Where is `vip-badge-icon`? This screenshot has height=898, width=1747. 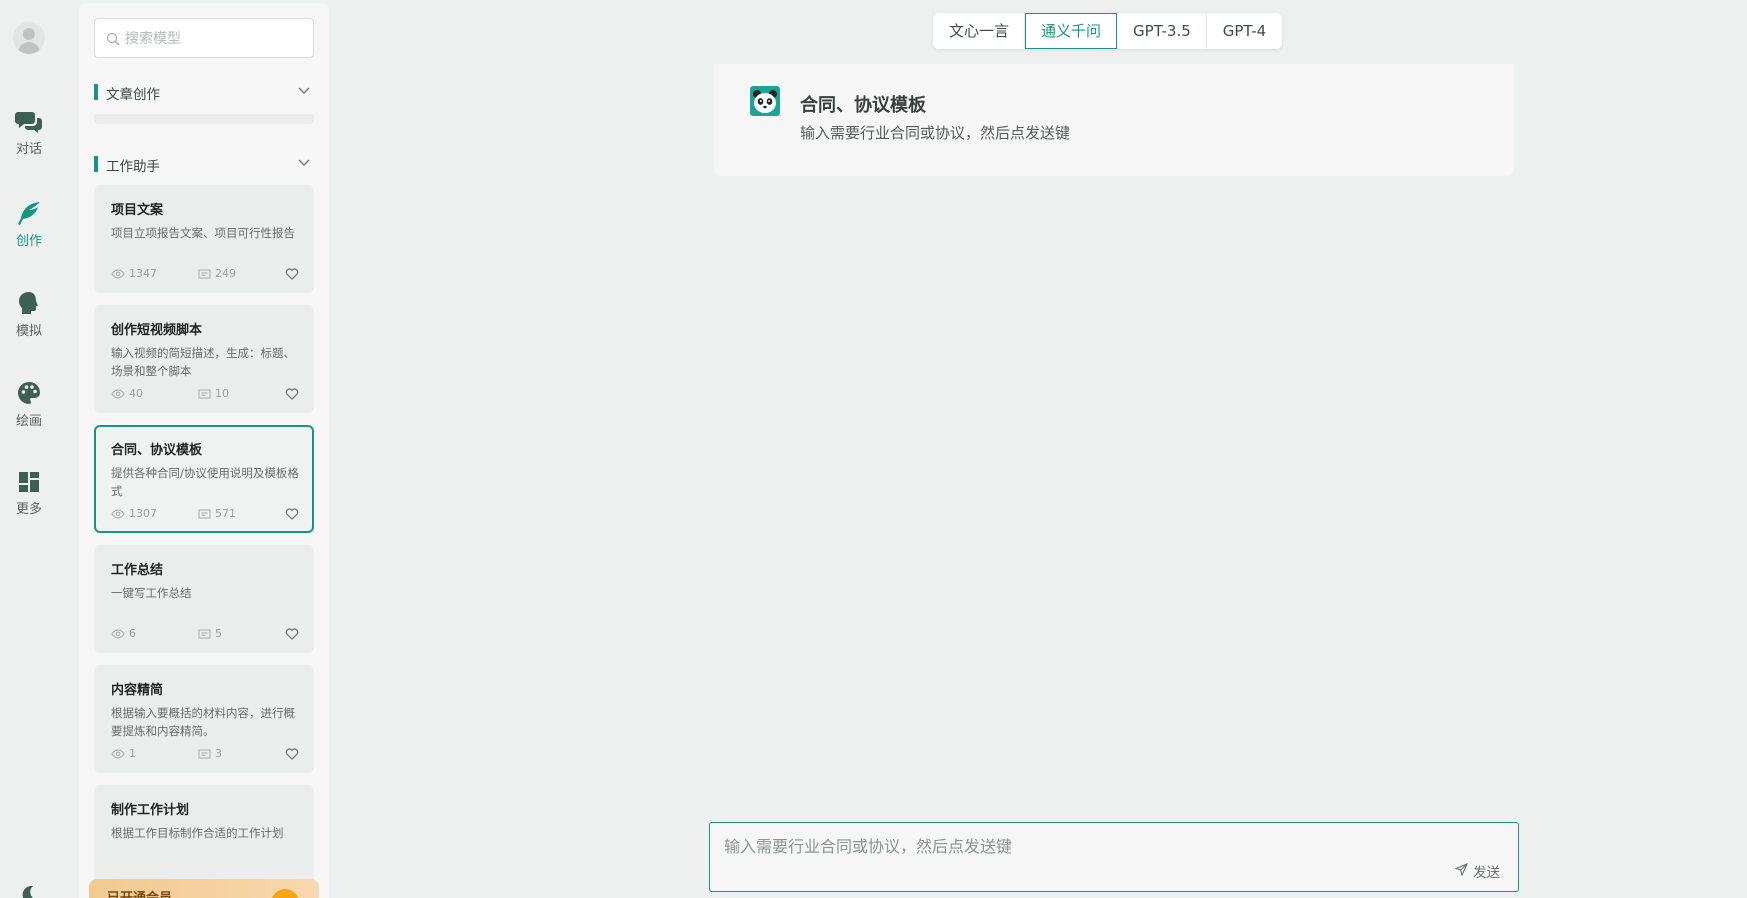
vip-badge-icon is located at coordinates (285, 893).